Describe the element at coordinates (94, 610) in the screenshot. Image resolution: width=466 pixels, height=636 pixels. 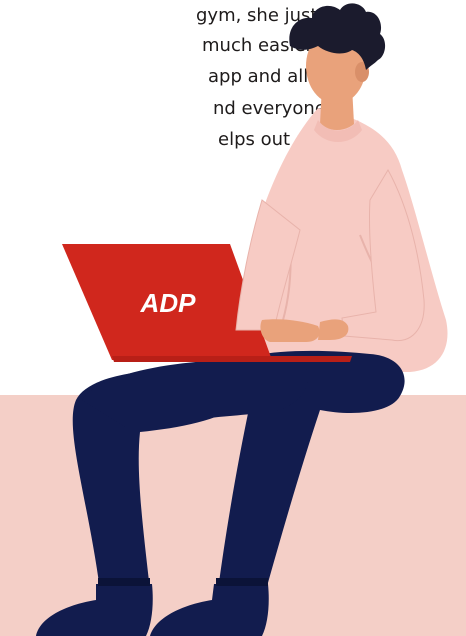
I see `shoe-left` at that location.